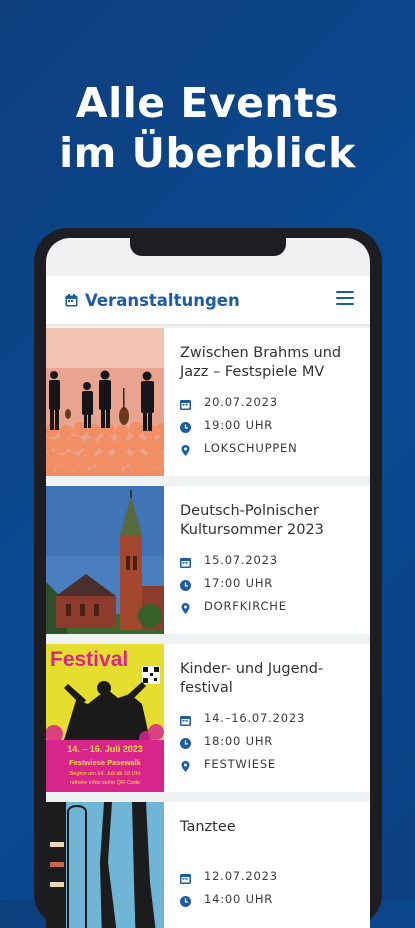 The width and height of the screenshot is (415, 928). What do you see at coordinates (273, 764) in the screenshot?
I see `event-location: FESTWIESE` at bounding box center [273, 764].